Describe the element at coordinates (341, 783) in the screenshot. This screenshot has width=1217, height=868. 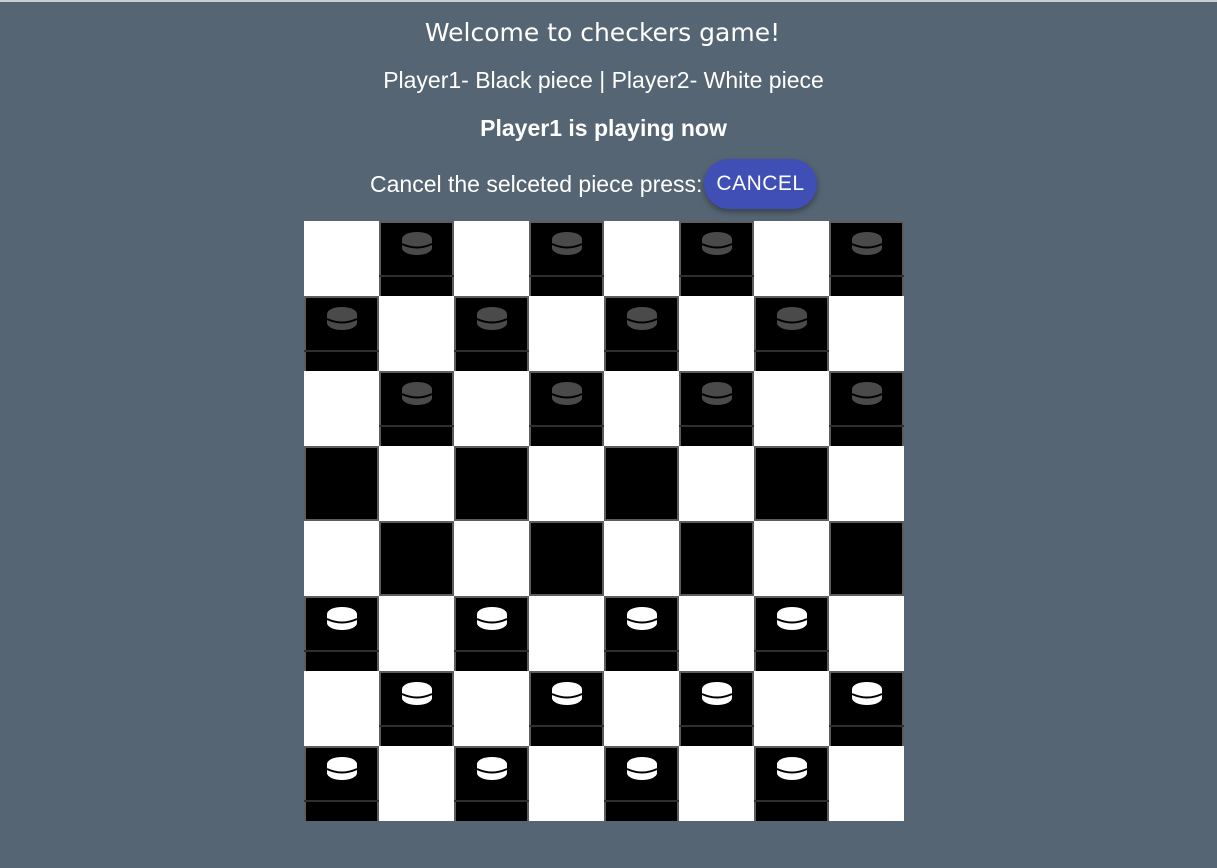
I see `board-square-r8-c1` at that location.